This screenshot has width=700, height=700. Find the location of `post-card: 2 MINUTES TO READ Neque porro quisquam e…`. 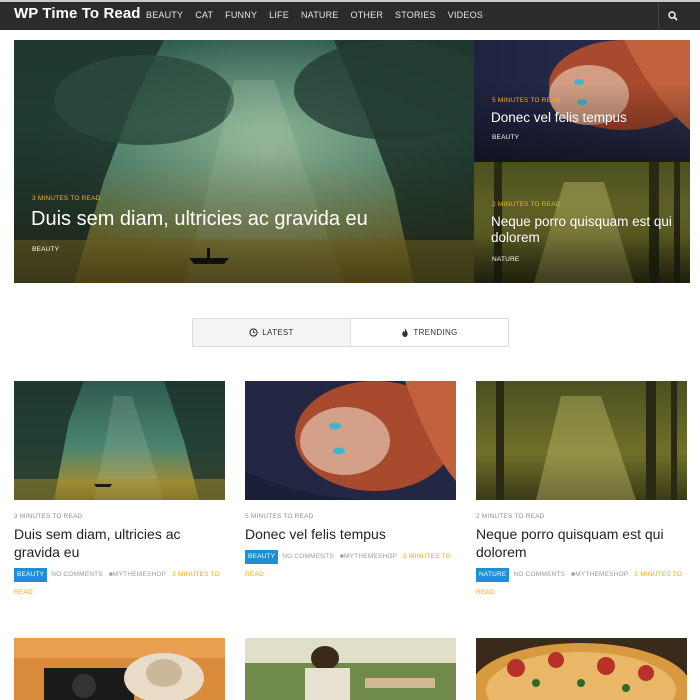

post-card: 2 MINUTES TO READ Neque porro quisquam e… is located at coordinates (581, 491).